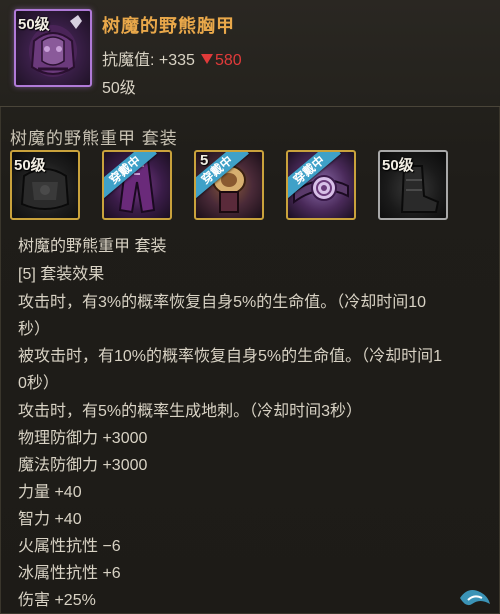  Describe the element at coordinates (45, 185) in the screenshot. I see `dark-shoulder-armor-icon: 50级` at that location.